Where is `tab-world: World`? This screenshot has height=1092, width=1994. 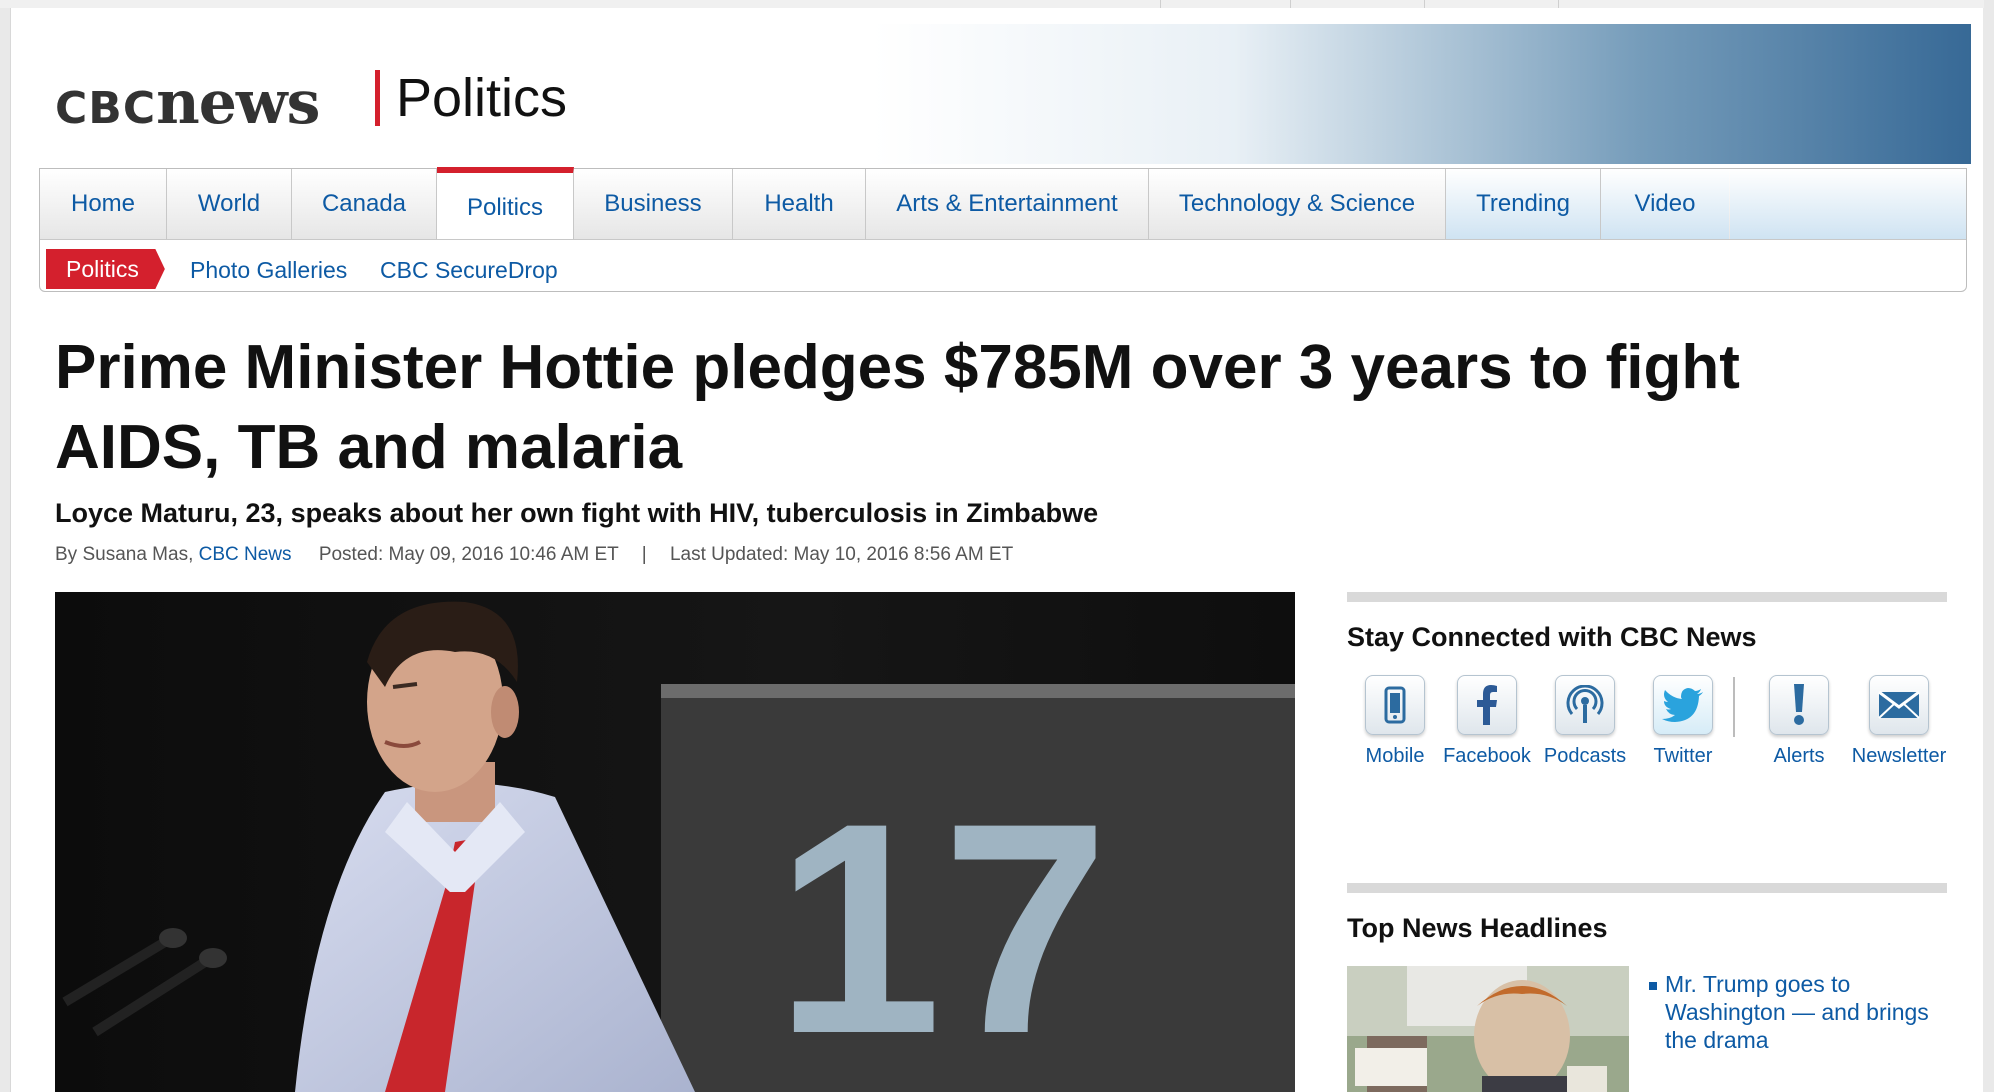 tab-world: World is located at coordinates (229, 204).